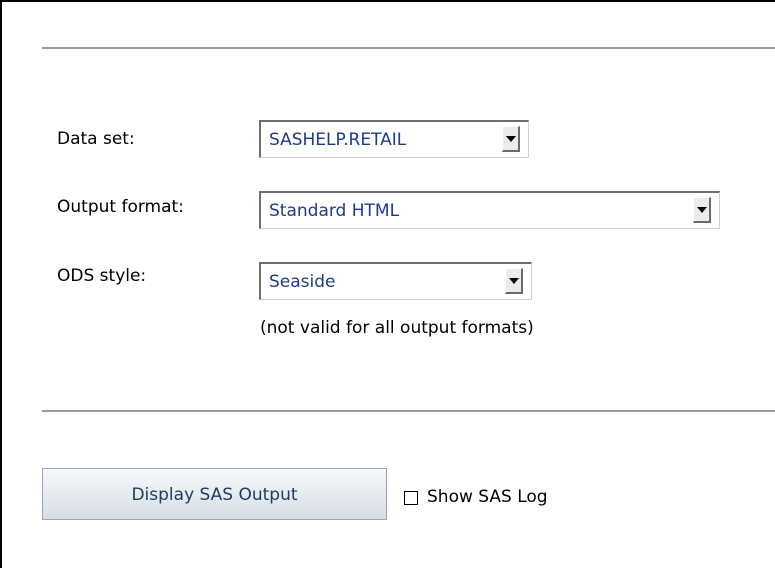  I want to click on ods-style-select: Seaside, so click(395, 281).